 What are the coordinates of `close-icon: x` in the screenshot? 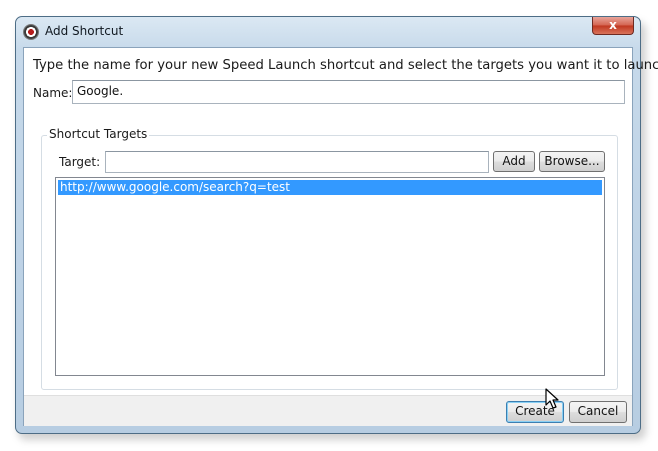 It's located at (613, 25).